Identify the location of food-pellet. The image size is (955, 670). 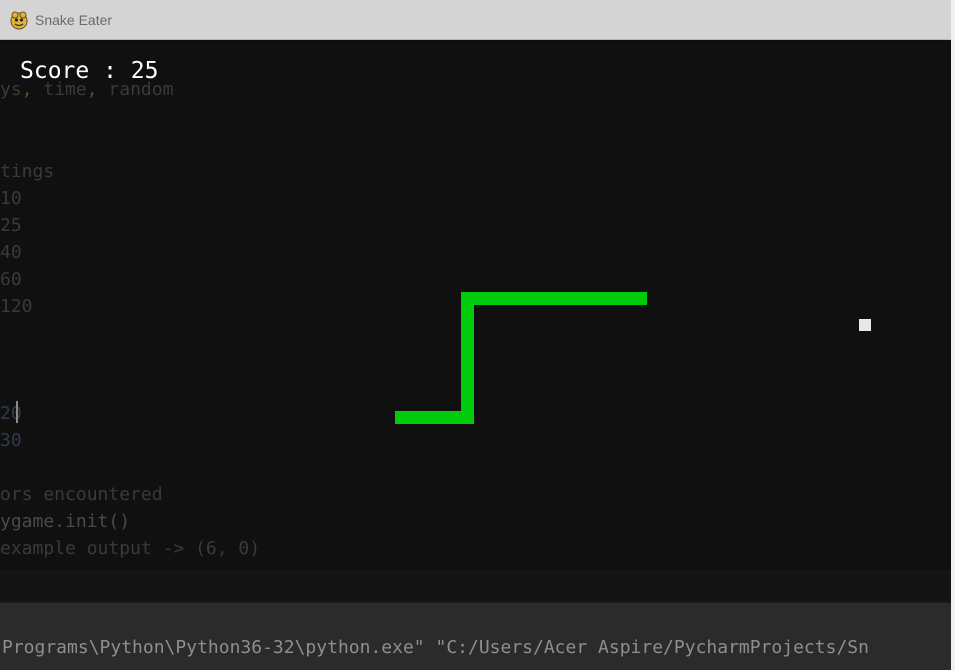
(865, 325).